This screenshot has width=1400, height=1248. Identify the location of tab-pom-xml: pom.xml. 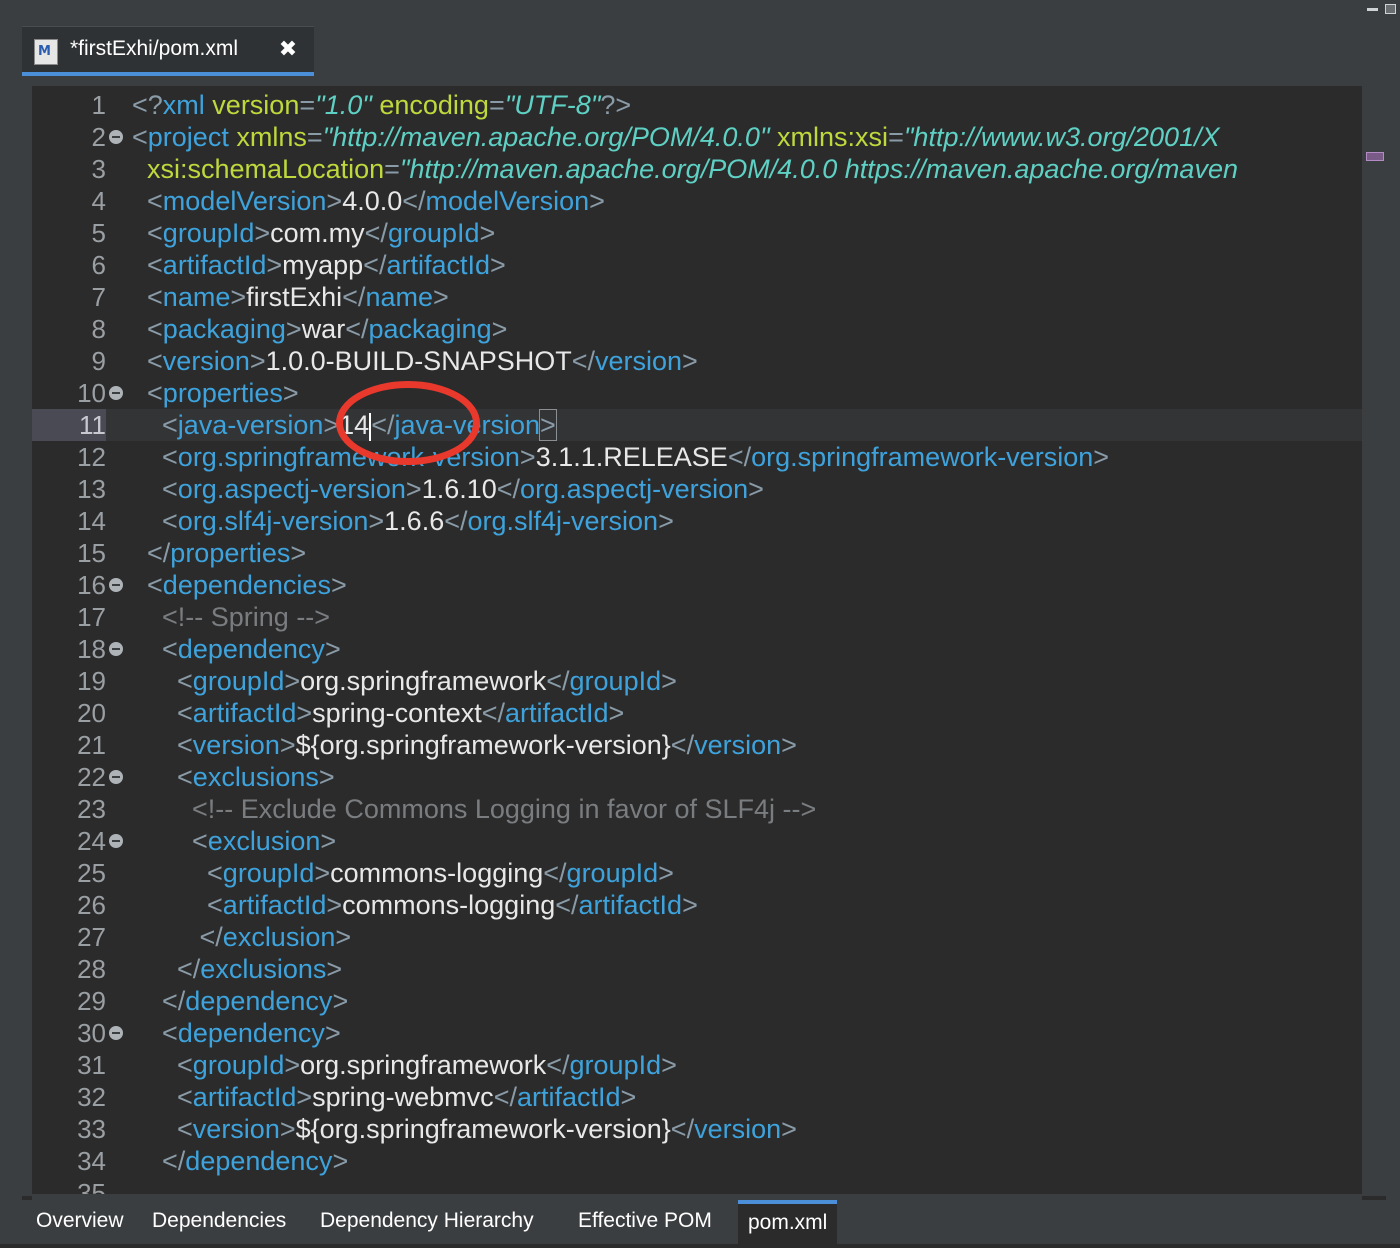
(788, 1224).